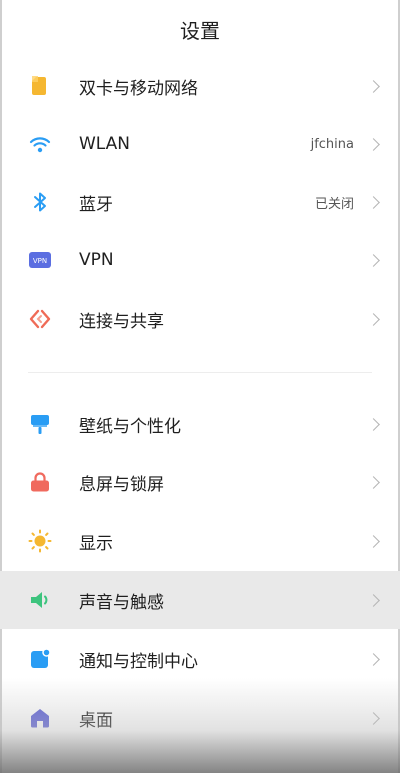 The width and height of the screenshot is (400, 773). Describe the element at coordinates (105, 144) in the screenshot. I see `settings-item-label: WLAN` at that location.